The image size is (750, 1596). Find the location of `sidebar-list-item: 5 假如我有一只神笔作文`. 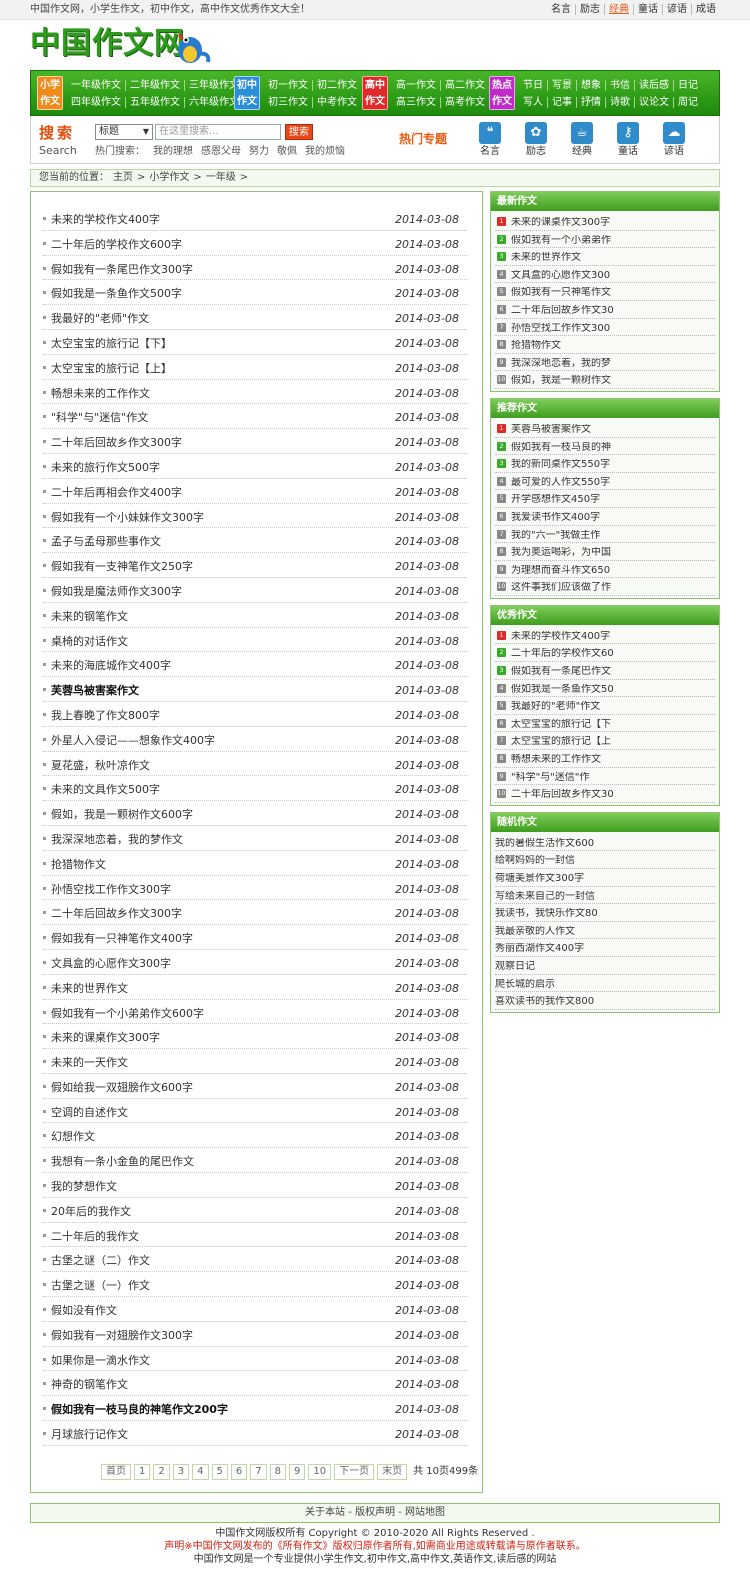

sidebar-list-item: 5 假如我有一只神笔作文 is located at coordinates (605, 292).